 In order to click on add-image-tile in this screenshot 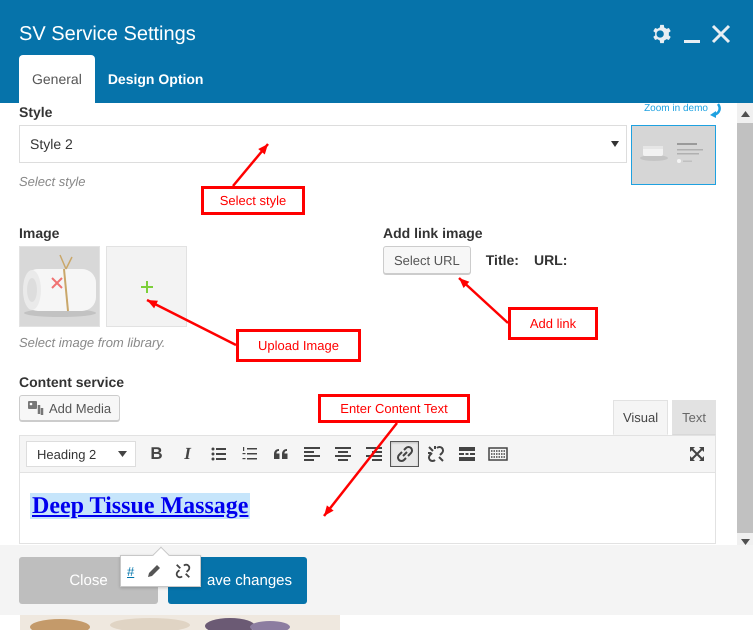, I will do `click(146, 286)`.